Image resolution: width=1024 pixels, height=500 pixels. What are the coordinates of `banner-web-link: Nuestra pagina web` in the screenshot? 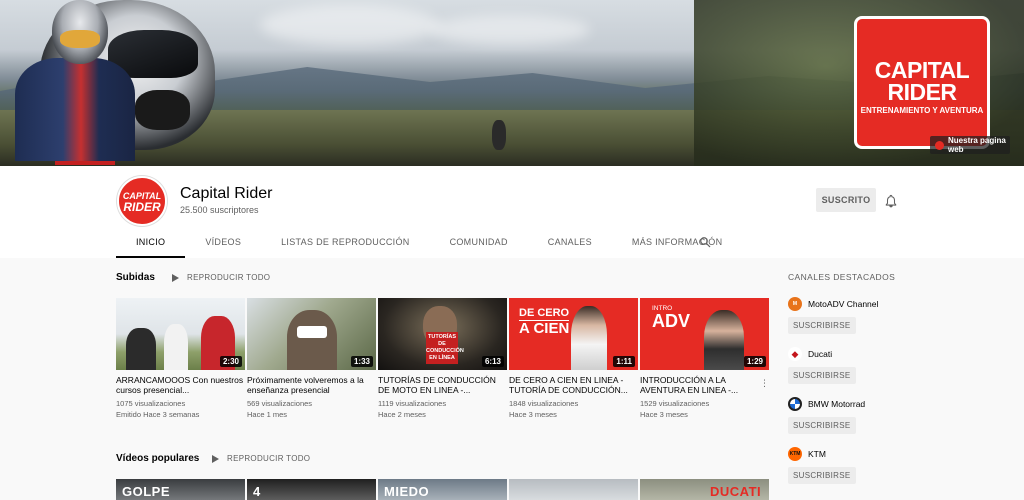 It's located at (970, 145).